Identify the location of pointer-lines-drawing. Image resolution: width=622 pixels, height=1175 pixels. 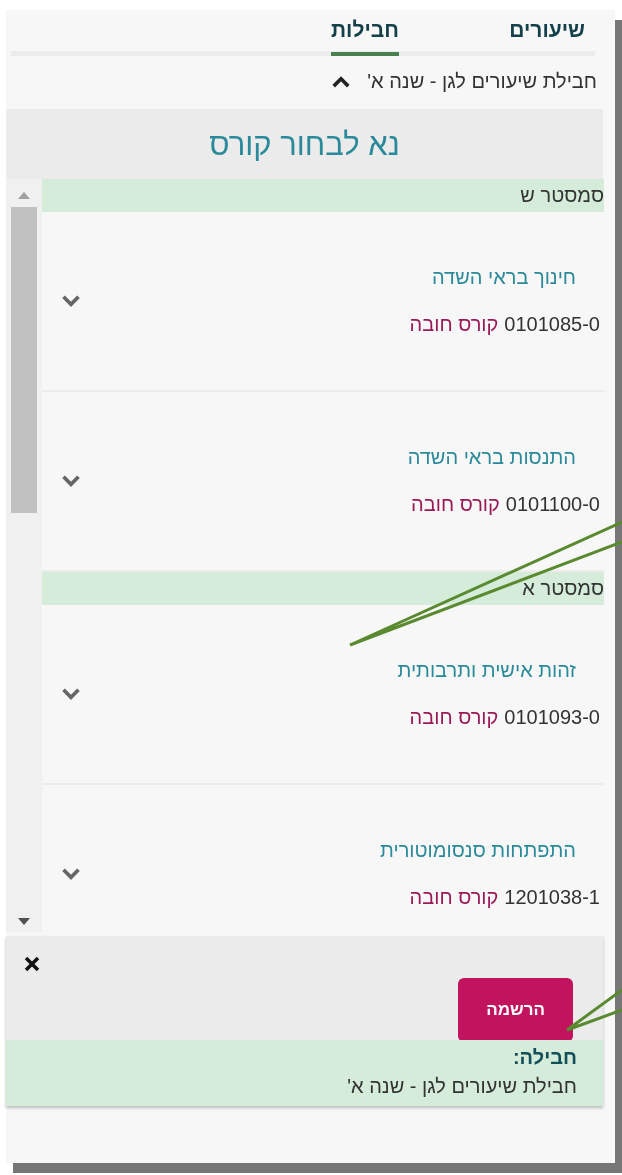
(593, 1010).